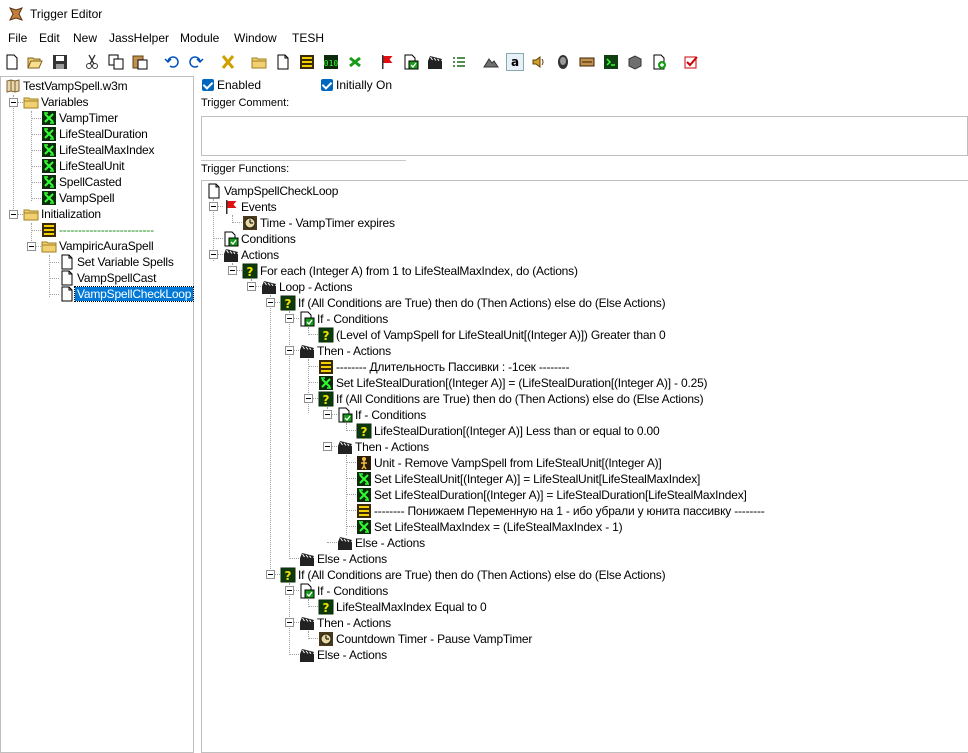  What do you see at coordinates (289, 590) in the screenshot?
I see `collapse-if-2-conditions` at bounding box center [289, 590].